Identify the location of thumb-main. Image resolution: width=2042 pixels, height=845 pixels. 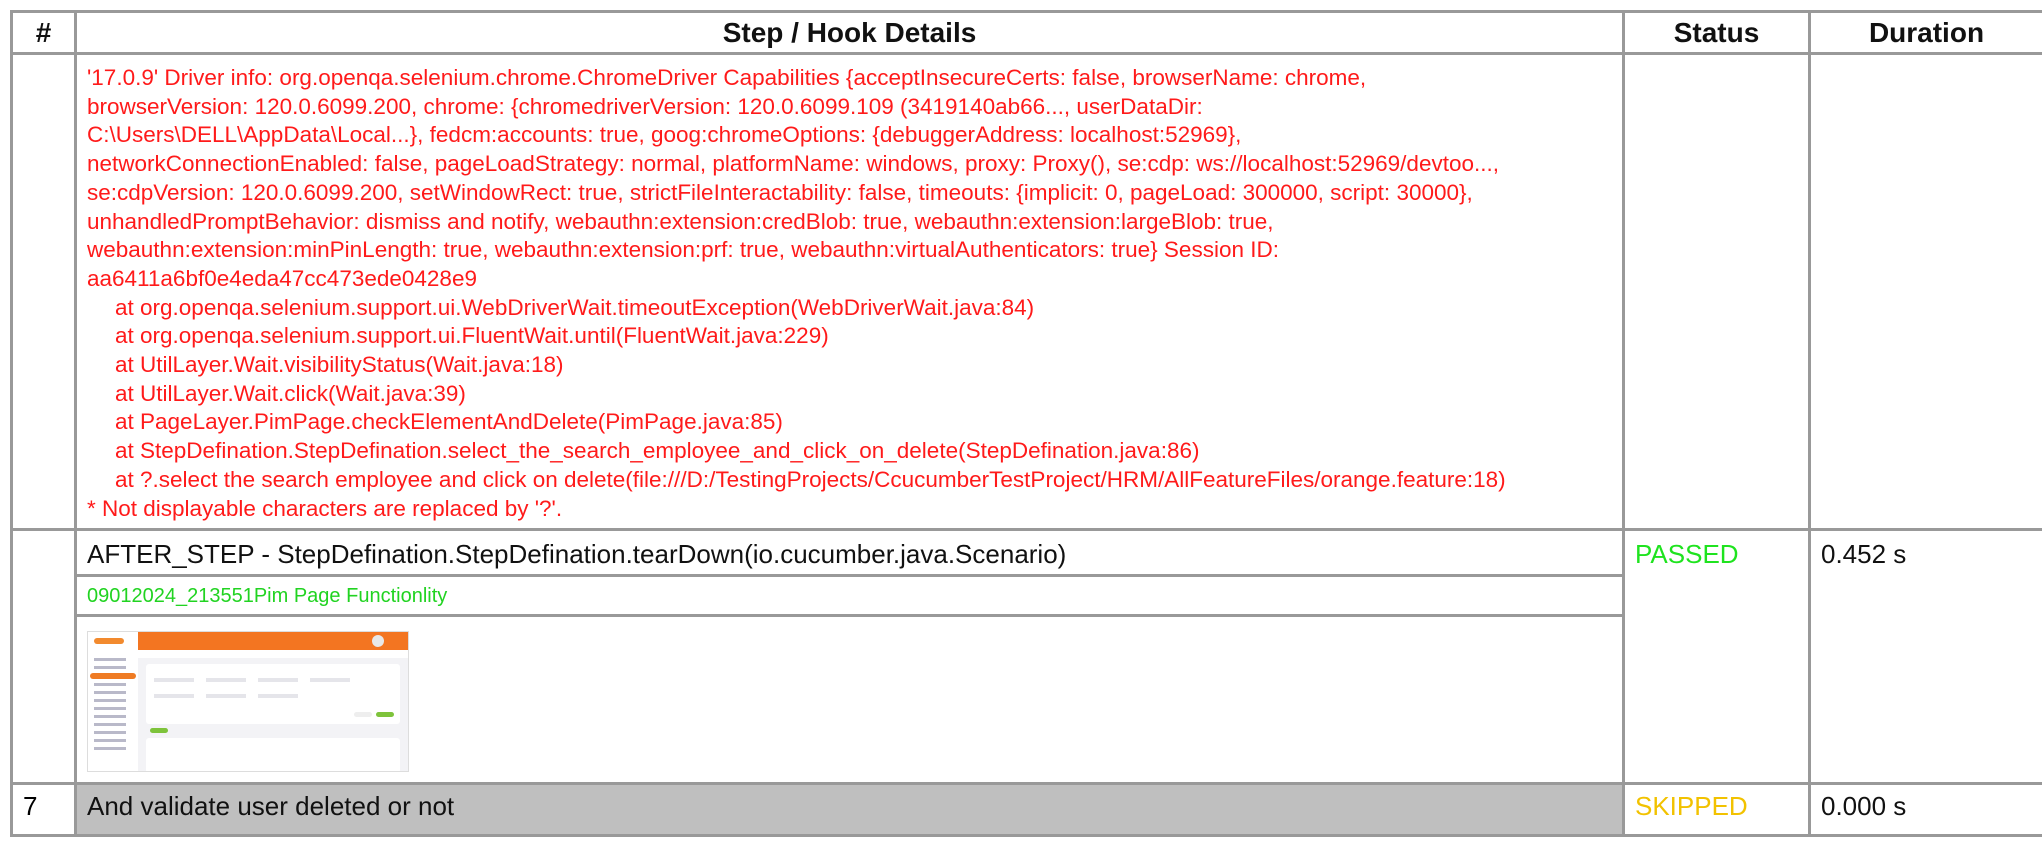
(273, 715).